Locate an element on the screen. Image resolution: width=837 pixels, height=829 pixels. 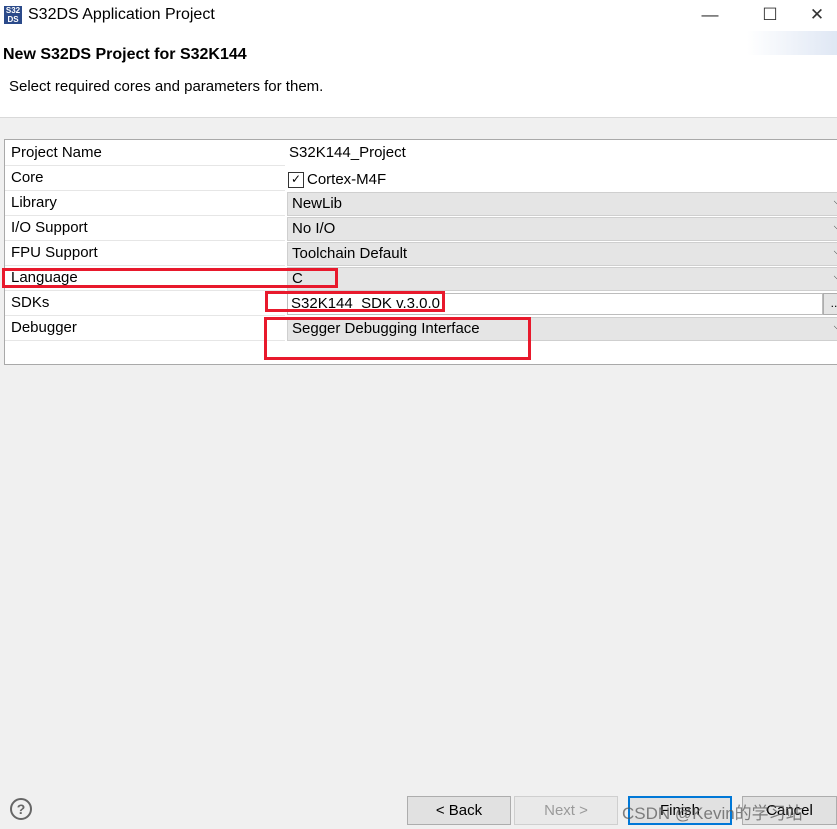
highlight-box-debugger is located at coordinates (397, 338).